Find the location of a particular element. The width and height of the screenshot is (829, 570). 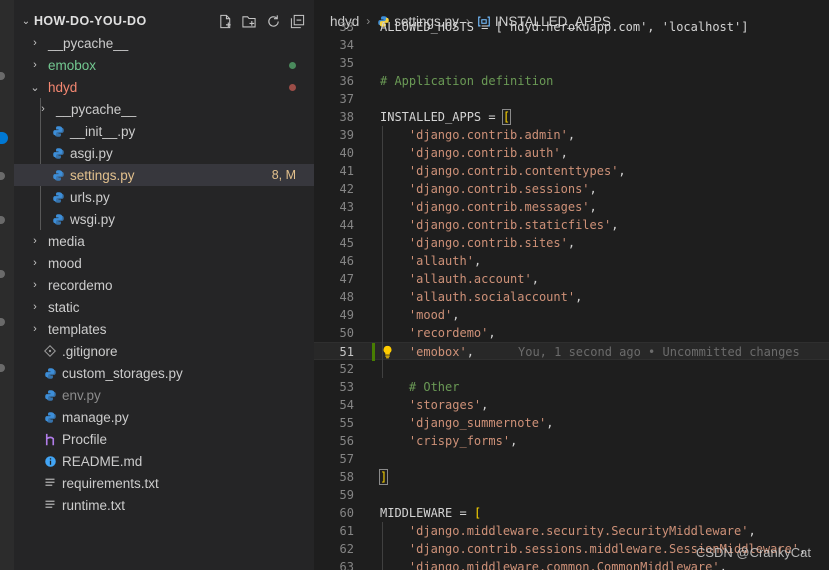

code-line: 34 is located at coordinates (571, 45).